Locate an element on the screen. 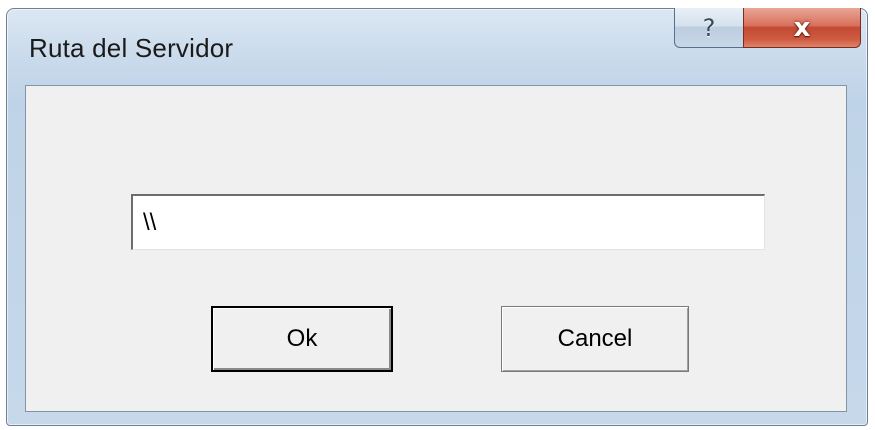 The width and height of the screenshot is (875, 430). cancel-button: Cancel is located at coordinates (595, 339).